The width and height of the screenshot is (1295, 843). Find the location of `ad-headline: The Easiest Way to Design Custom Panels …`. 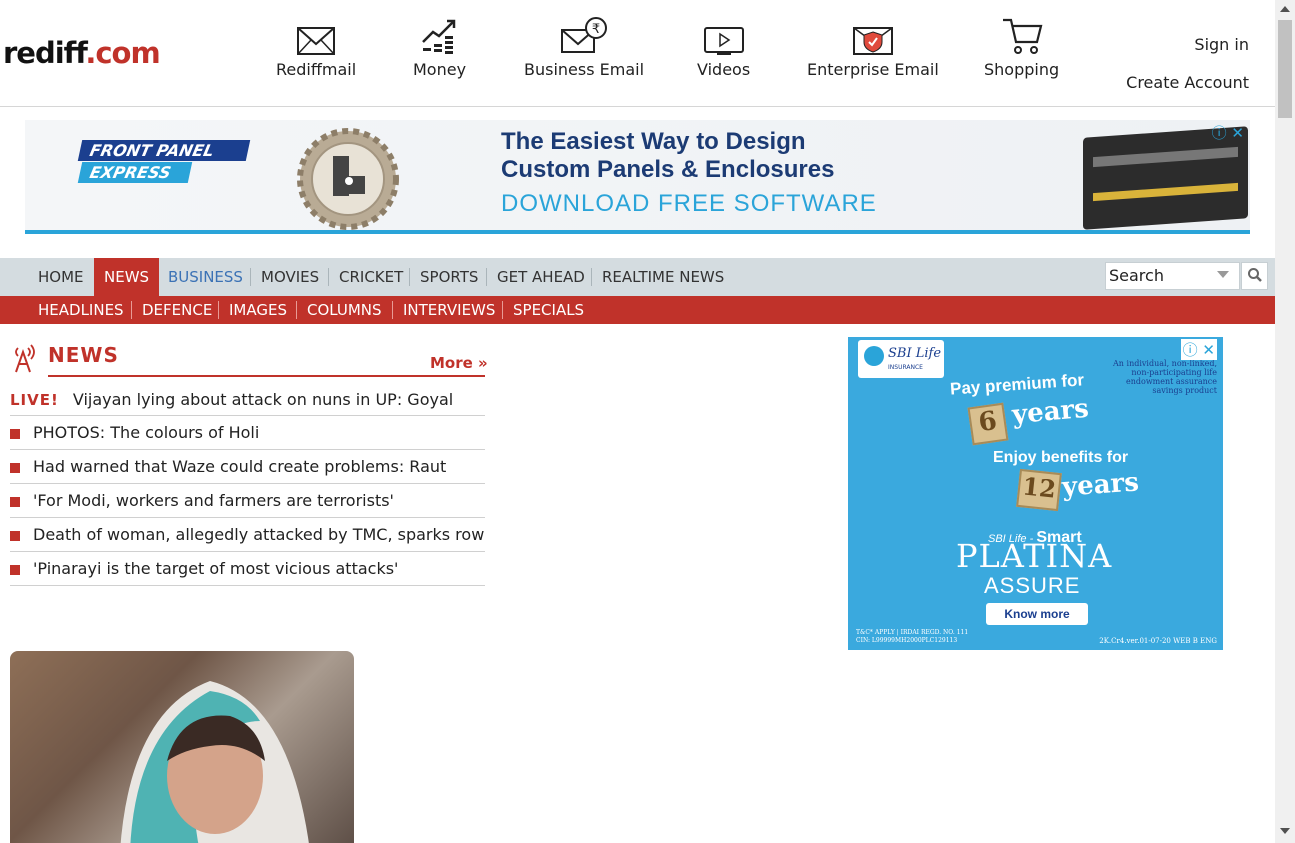

ad-headline: The Easiest Way to Design Custom Panels … is located at coordinates (667, 156).